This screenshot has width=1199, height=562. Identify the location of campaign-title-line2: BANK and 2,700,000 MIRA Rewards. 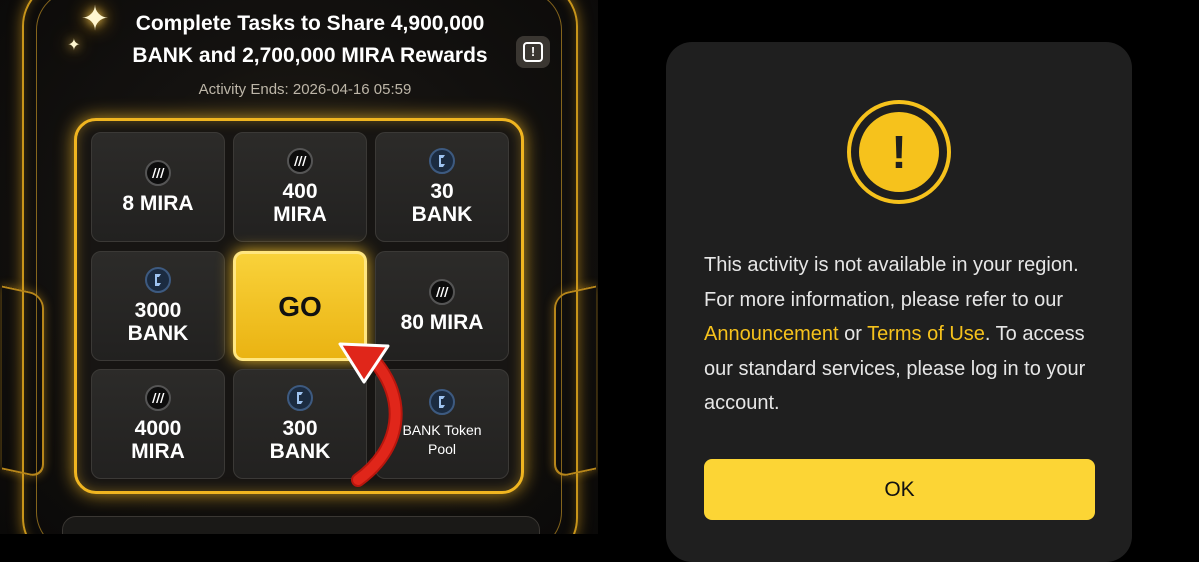
(310, 55).